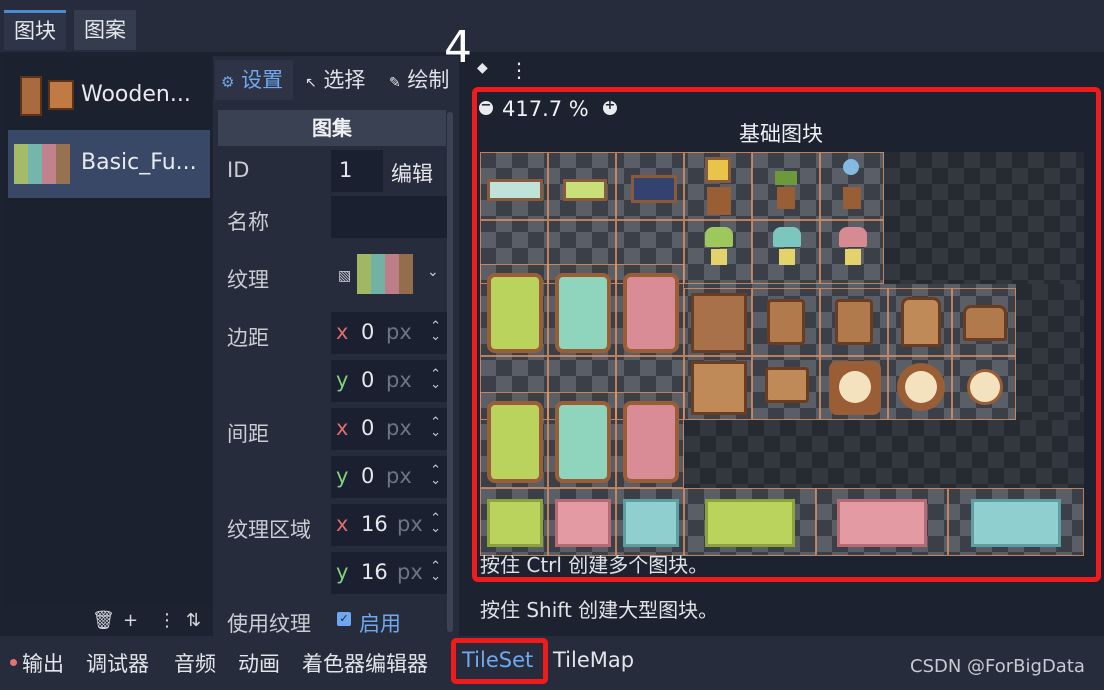 Image resolution: width=1104 pixels, height=690 pixels. What do you see at coordinates (103, 620) in the screenshot?
I see `trash-icon: 🗑` at bounding box center [103, 620].